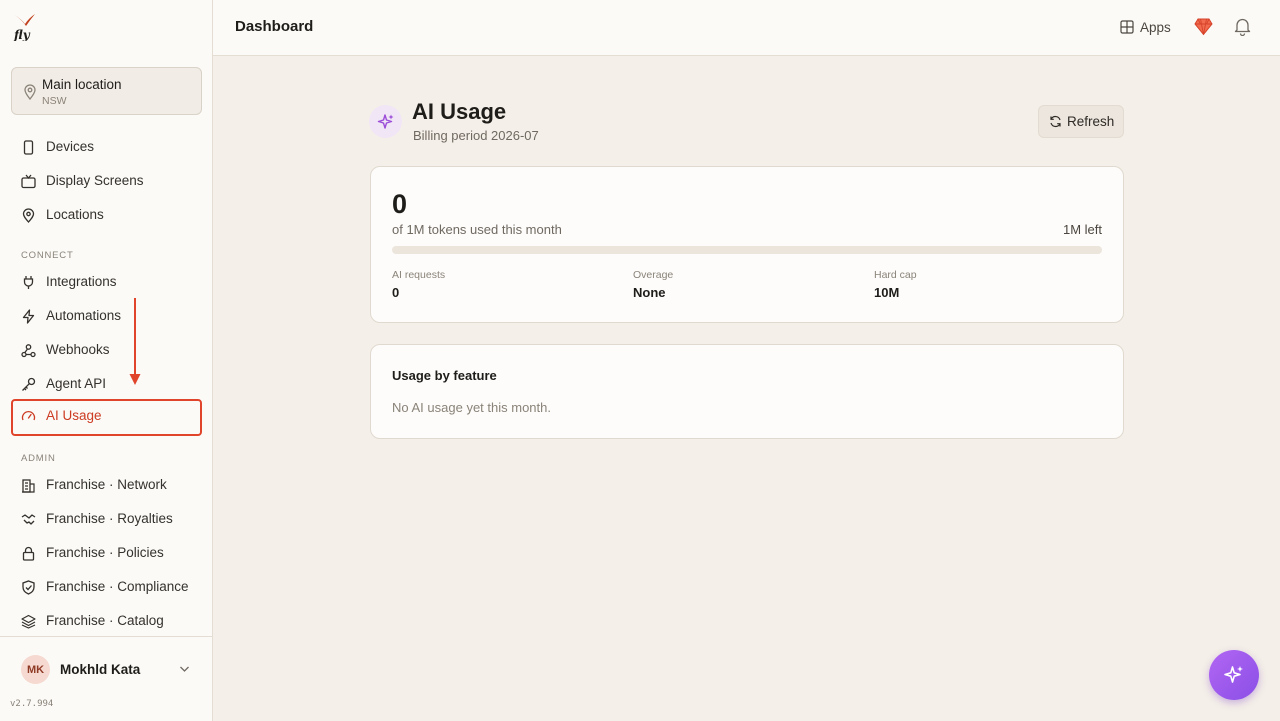  Describe the element at coordinates (28, 282) in the screenshot. I see `plug-icon` at that location.